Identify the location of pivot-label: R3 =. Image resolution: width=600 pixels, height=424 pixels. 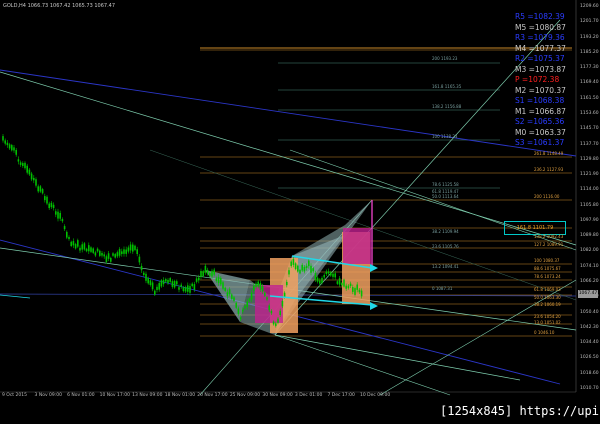
(524, 37).